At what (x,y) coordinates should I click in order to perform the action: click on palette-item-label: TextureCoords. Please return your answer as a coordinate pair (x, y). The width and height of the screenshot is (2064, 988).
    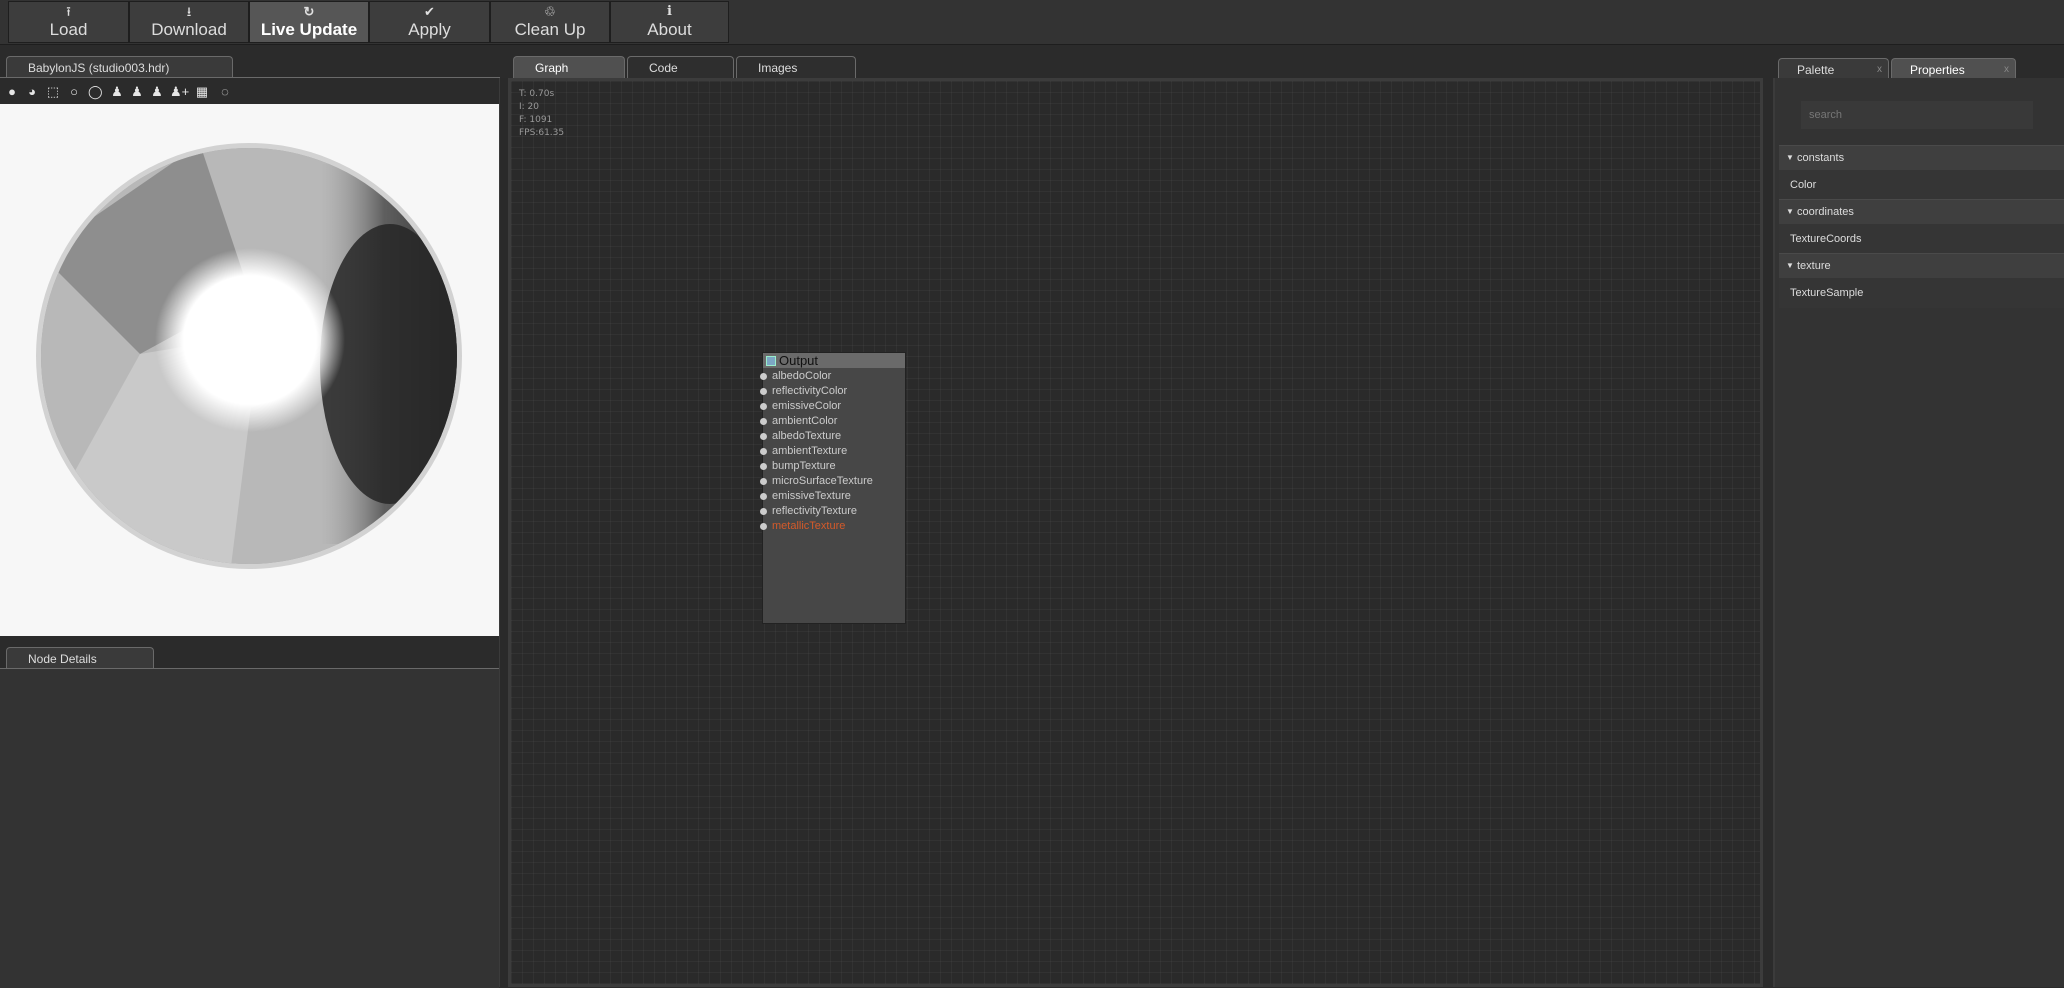
    Looking at the image, I should click on (1826, 239).